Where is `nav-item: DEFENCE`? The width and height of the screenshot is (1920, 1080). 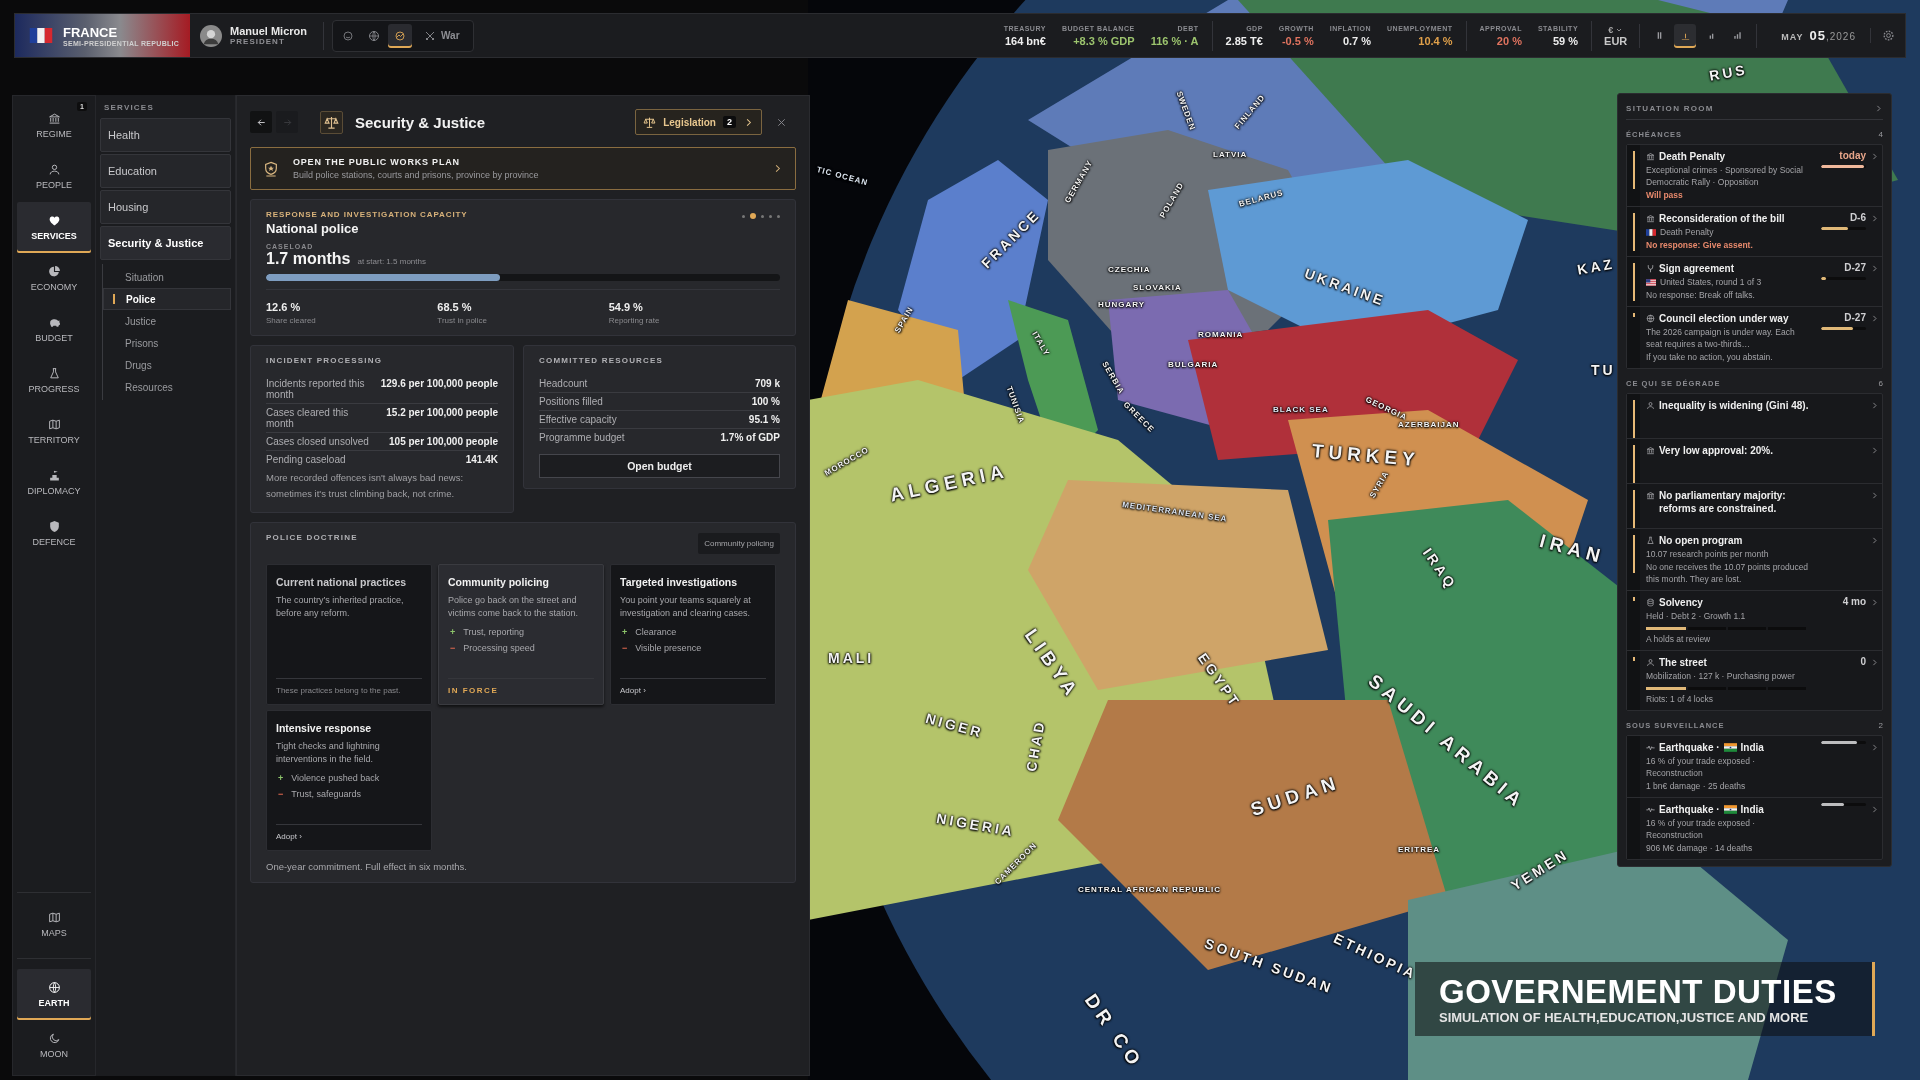
nav-item: DEFENCE is located at coordinates (54, 533).